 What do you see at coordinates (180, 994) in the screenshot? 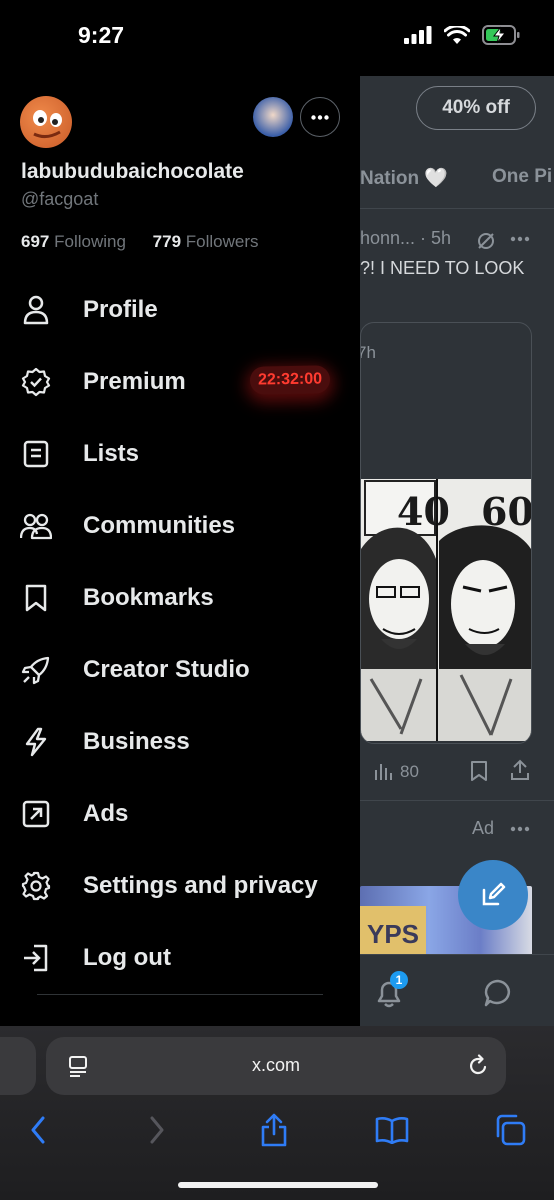
I see `drawer-divider` at bounding box center [180, 994].